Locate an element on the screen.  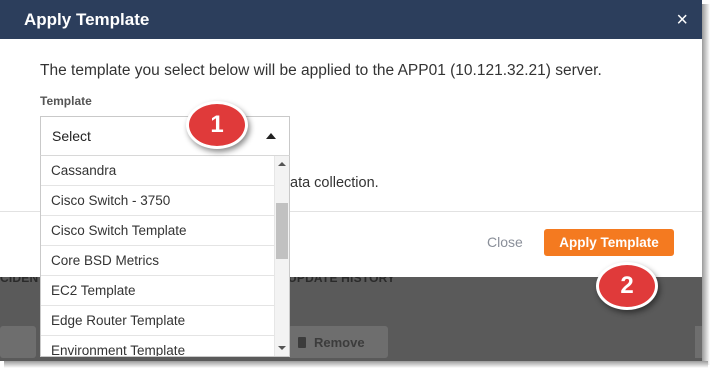
dropdown-option: Core BSD Metrics is located at coordinates (158, 261).